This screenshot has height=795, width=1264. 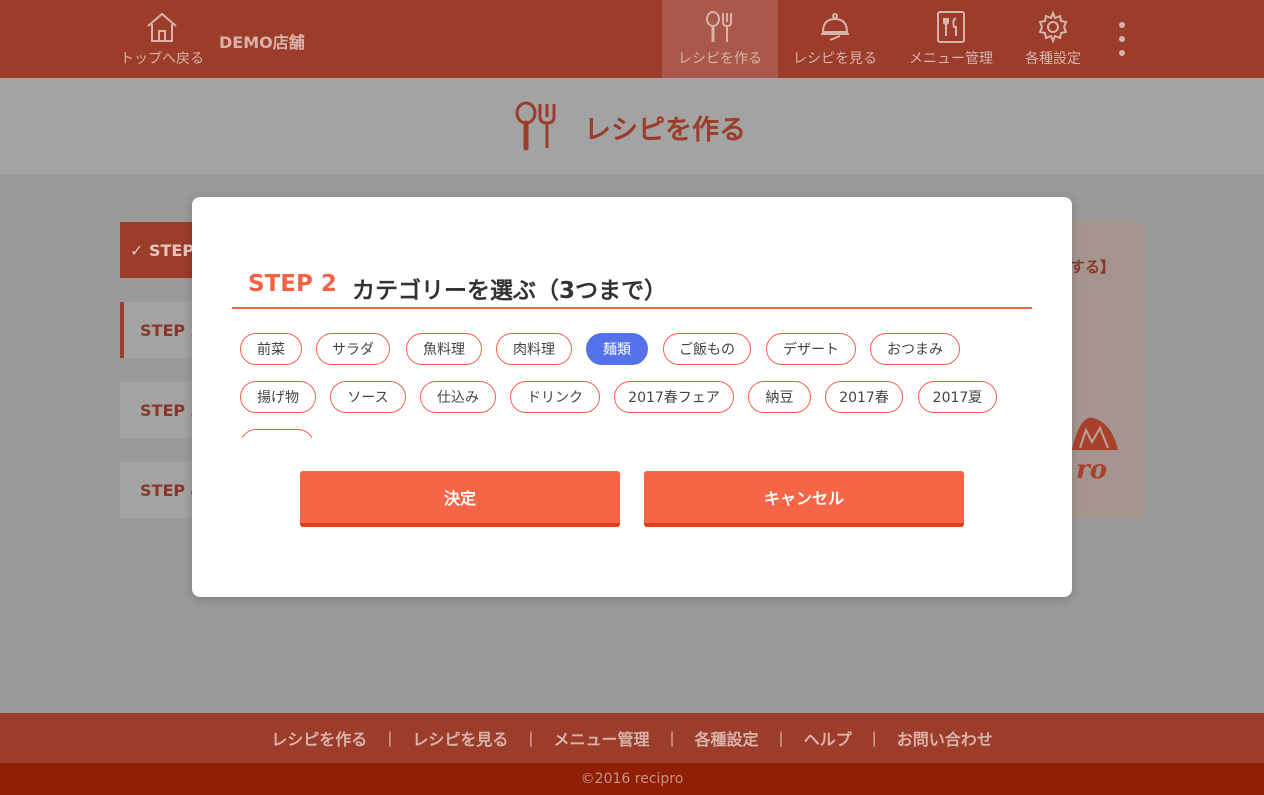 I want to click on step-title: カテゴリーを選ぶ（3つまで）, so click(x=510, y=291).